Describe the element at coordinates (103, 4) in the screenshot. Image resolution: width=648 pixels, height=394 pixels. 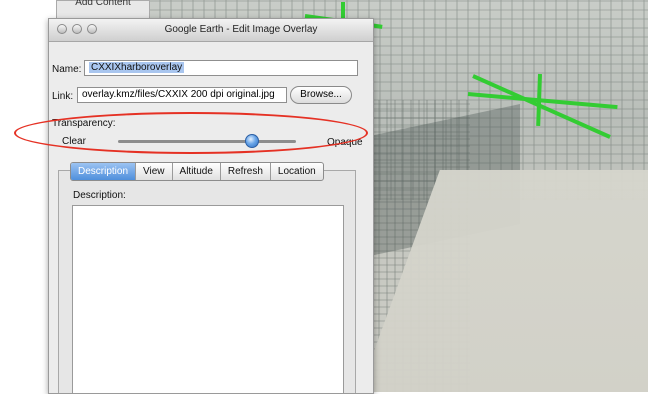
I see `add-content-label: Add Content` at that location.